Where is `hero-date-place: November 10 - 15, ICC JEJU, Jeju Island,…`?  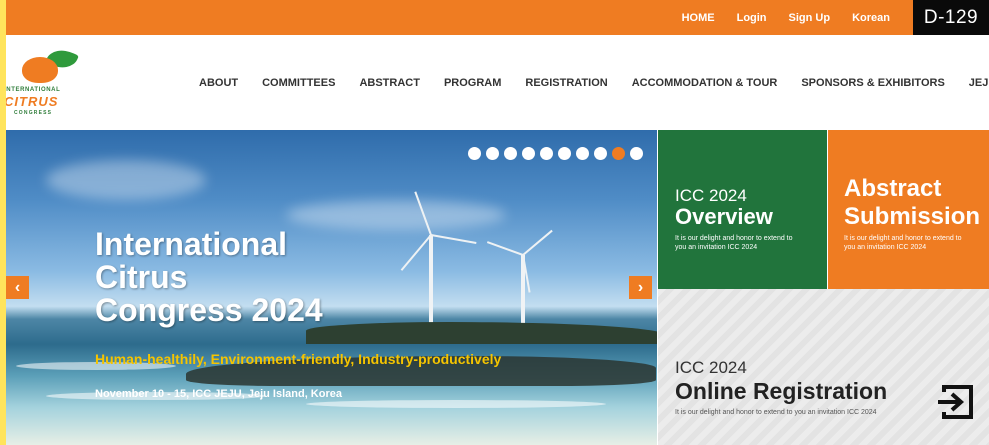
hero-date-place: November 10 - 15, ICC JEJU, Jeju Island,… is located at coordinates (218, 394).